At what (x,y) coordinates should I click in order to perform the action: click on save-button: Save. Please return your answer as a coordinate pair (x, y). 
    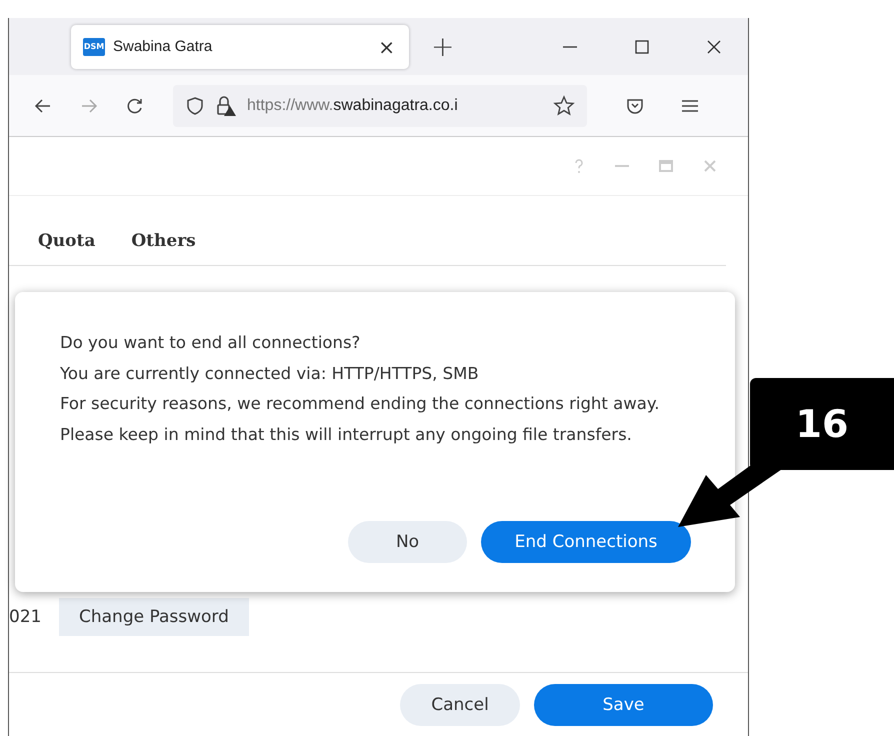
    Looking at the image, I should click on (623, 705).